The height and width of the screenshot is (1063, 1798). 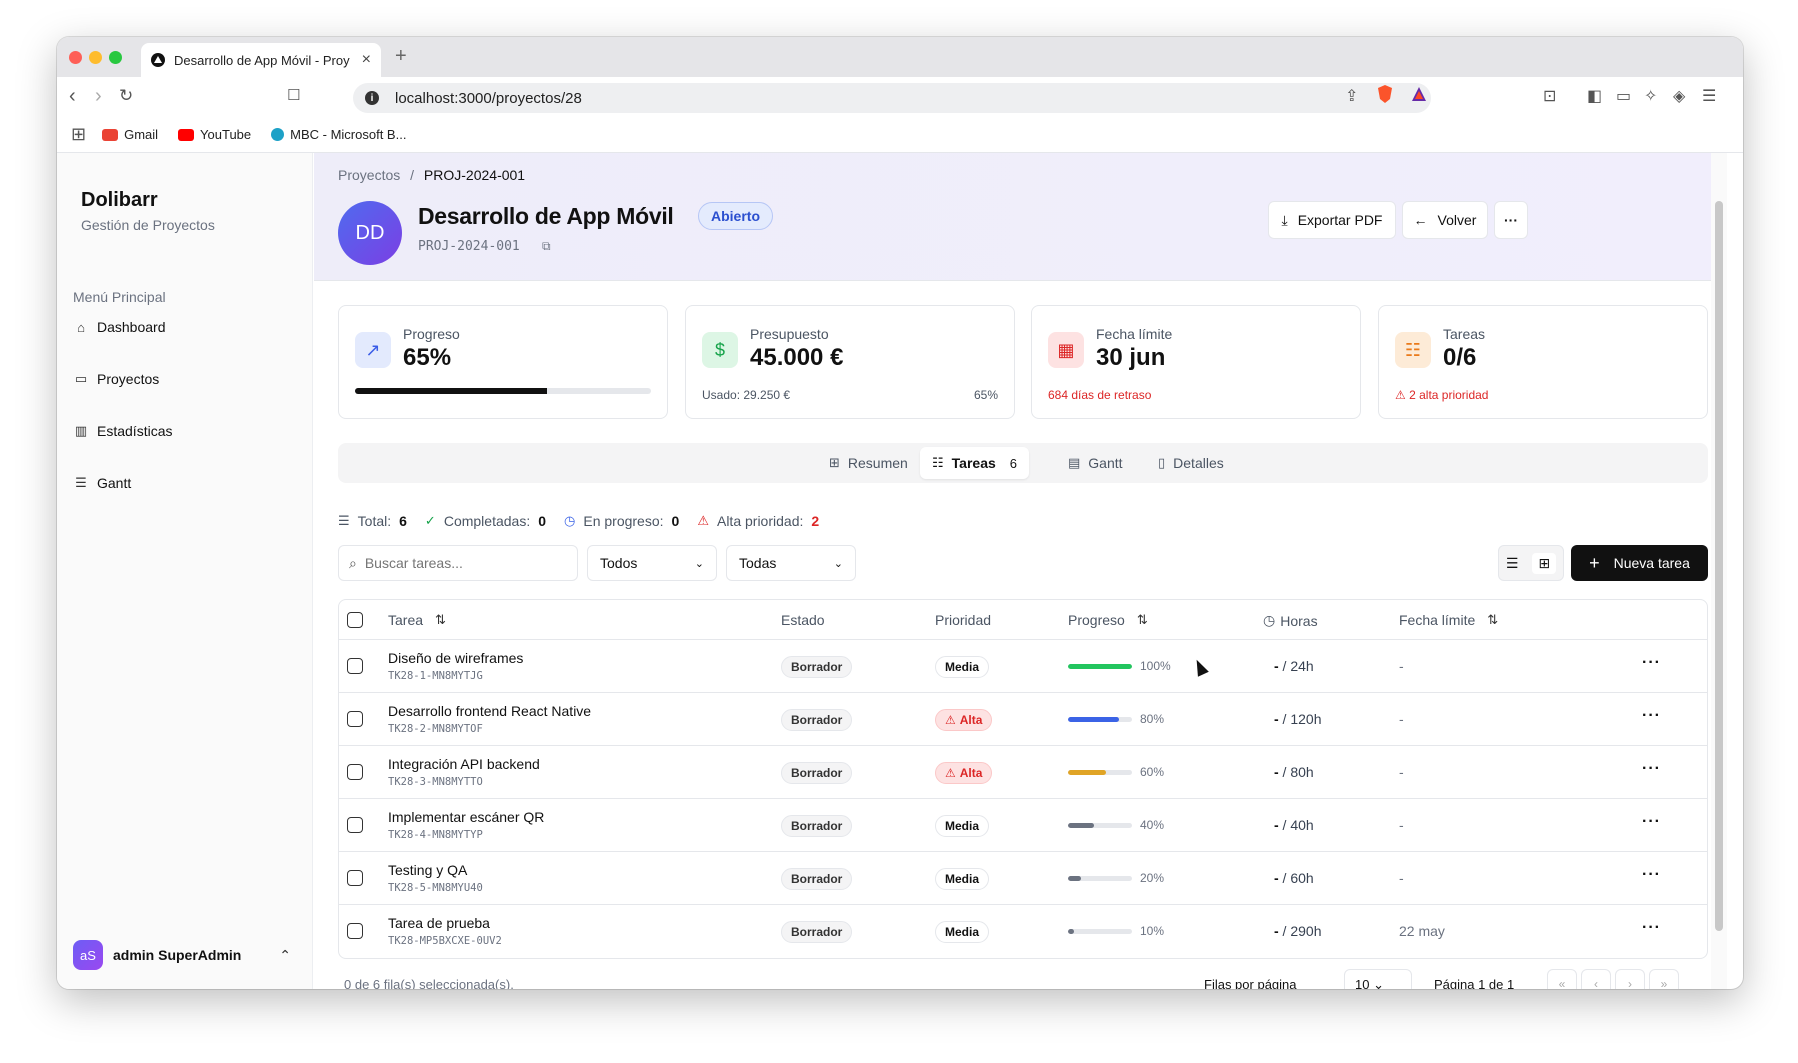 What do you see at coordinates (489, 711) in the screenshot?
I see `task-name: Desarrollo frontend React Native` at bounding box center [489, 711].